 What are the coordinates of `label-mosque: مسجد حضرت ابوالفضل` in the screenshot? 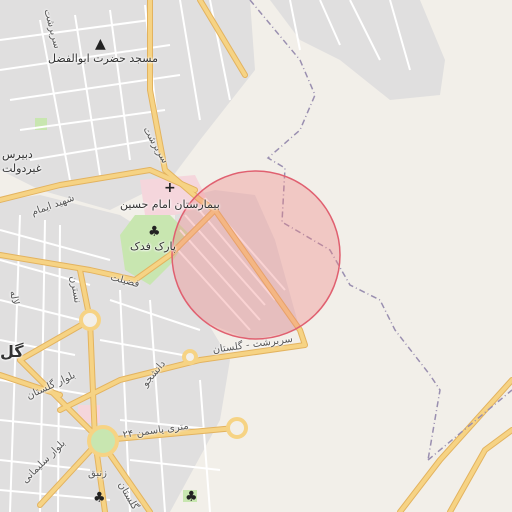 It's located at (103, 58).